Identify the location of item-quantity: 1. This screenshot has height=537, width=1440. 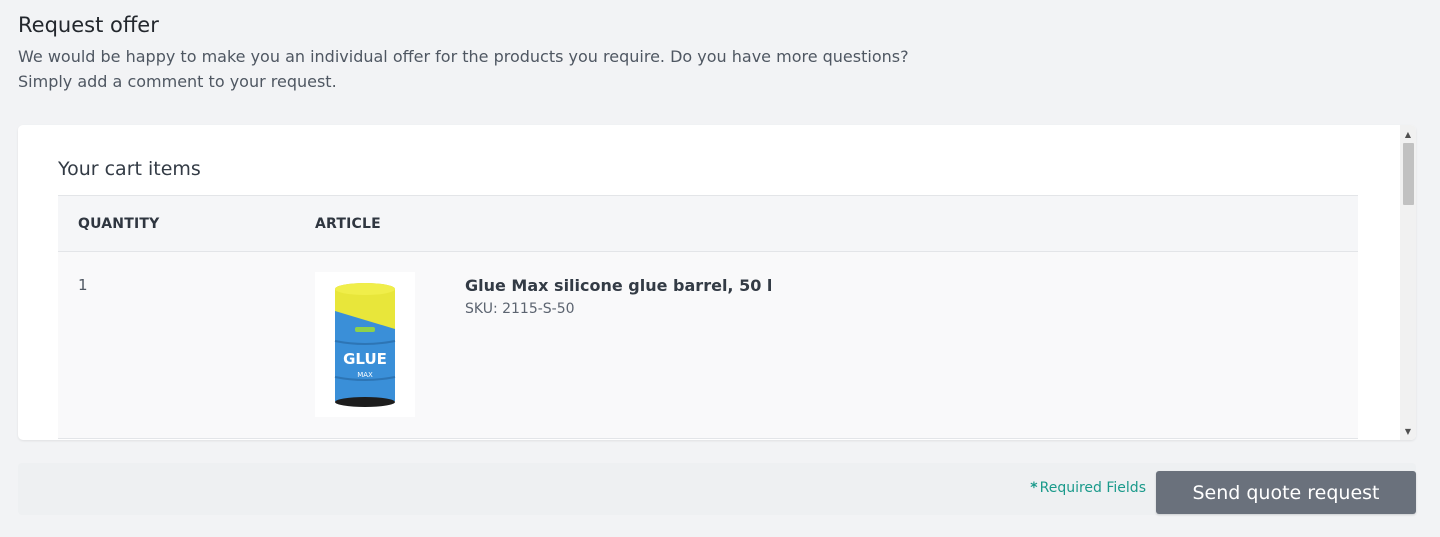
(83, 285).